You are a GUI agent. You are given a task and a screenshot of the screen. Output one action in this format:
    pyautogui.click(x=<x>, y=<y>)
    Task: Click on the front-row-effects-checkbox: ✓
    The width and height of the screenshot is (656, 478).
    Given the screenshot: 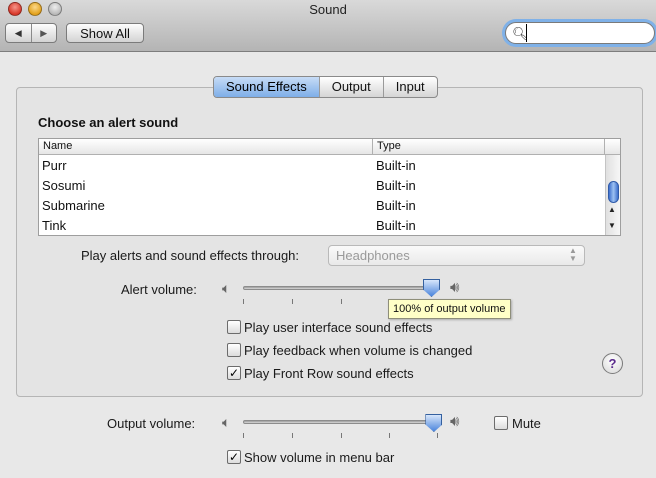 What is the action you would take?
    pyautogui.click(x=234, y=373)
    